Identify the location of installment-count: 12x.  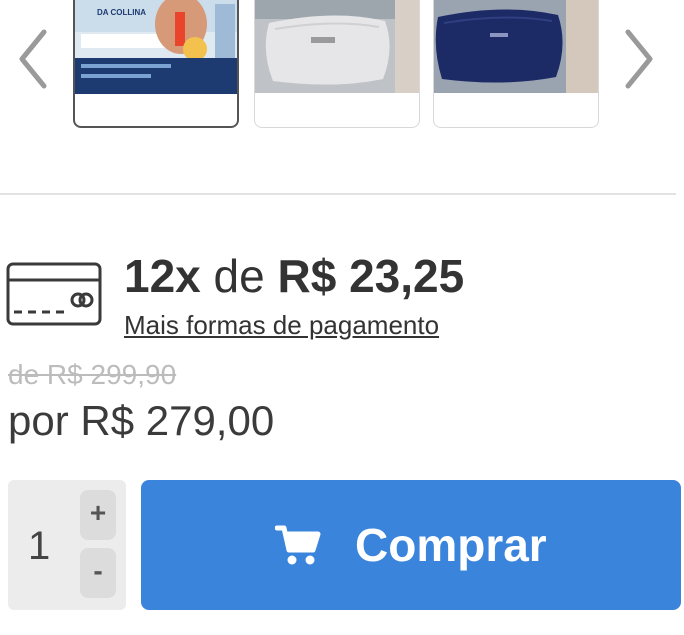
(162, 276).